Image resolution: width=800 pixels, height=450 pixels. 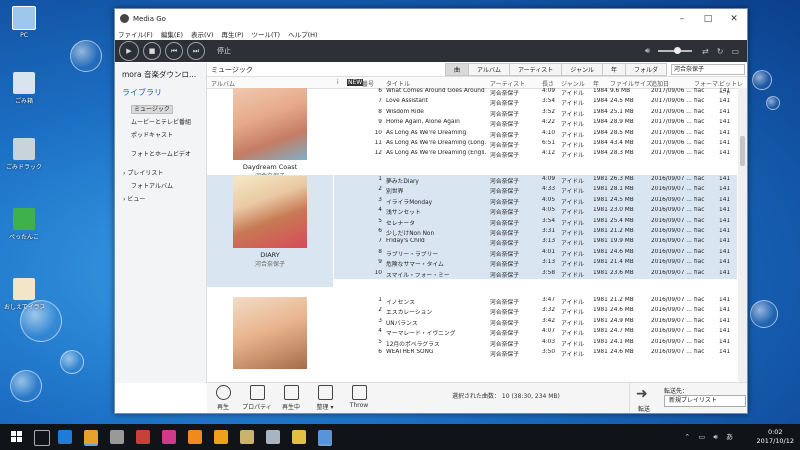 I want to click on volume-icon: 🔊︎, so click(x=647, y=51).